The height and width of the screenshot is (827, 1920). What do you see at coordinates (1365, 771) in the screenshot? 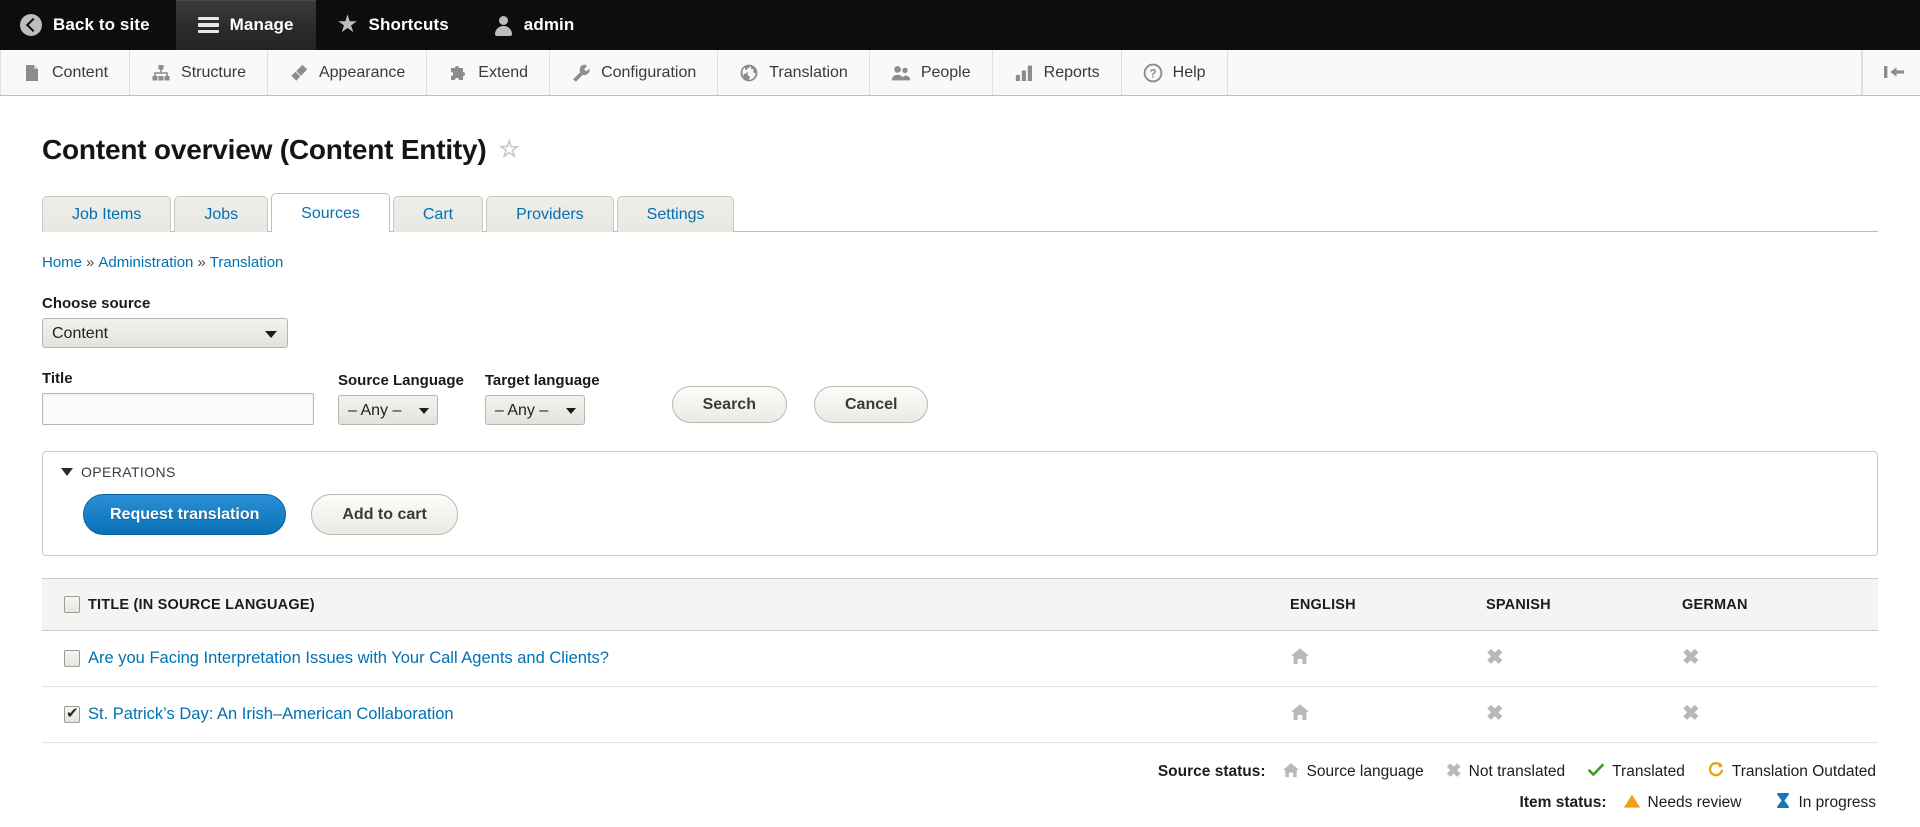
I see `legend-source-language-label: Source language` at bounding box center [1365, 771].